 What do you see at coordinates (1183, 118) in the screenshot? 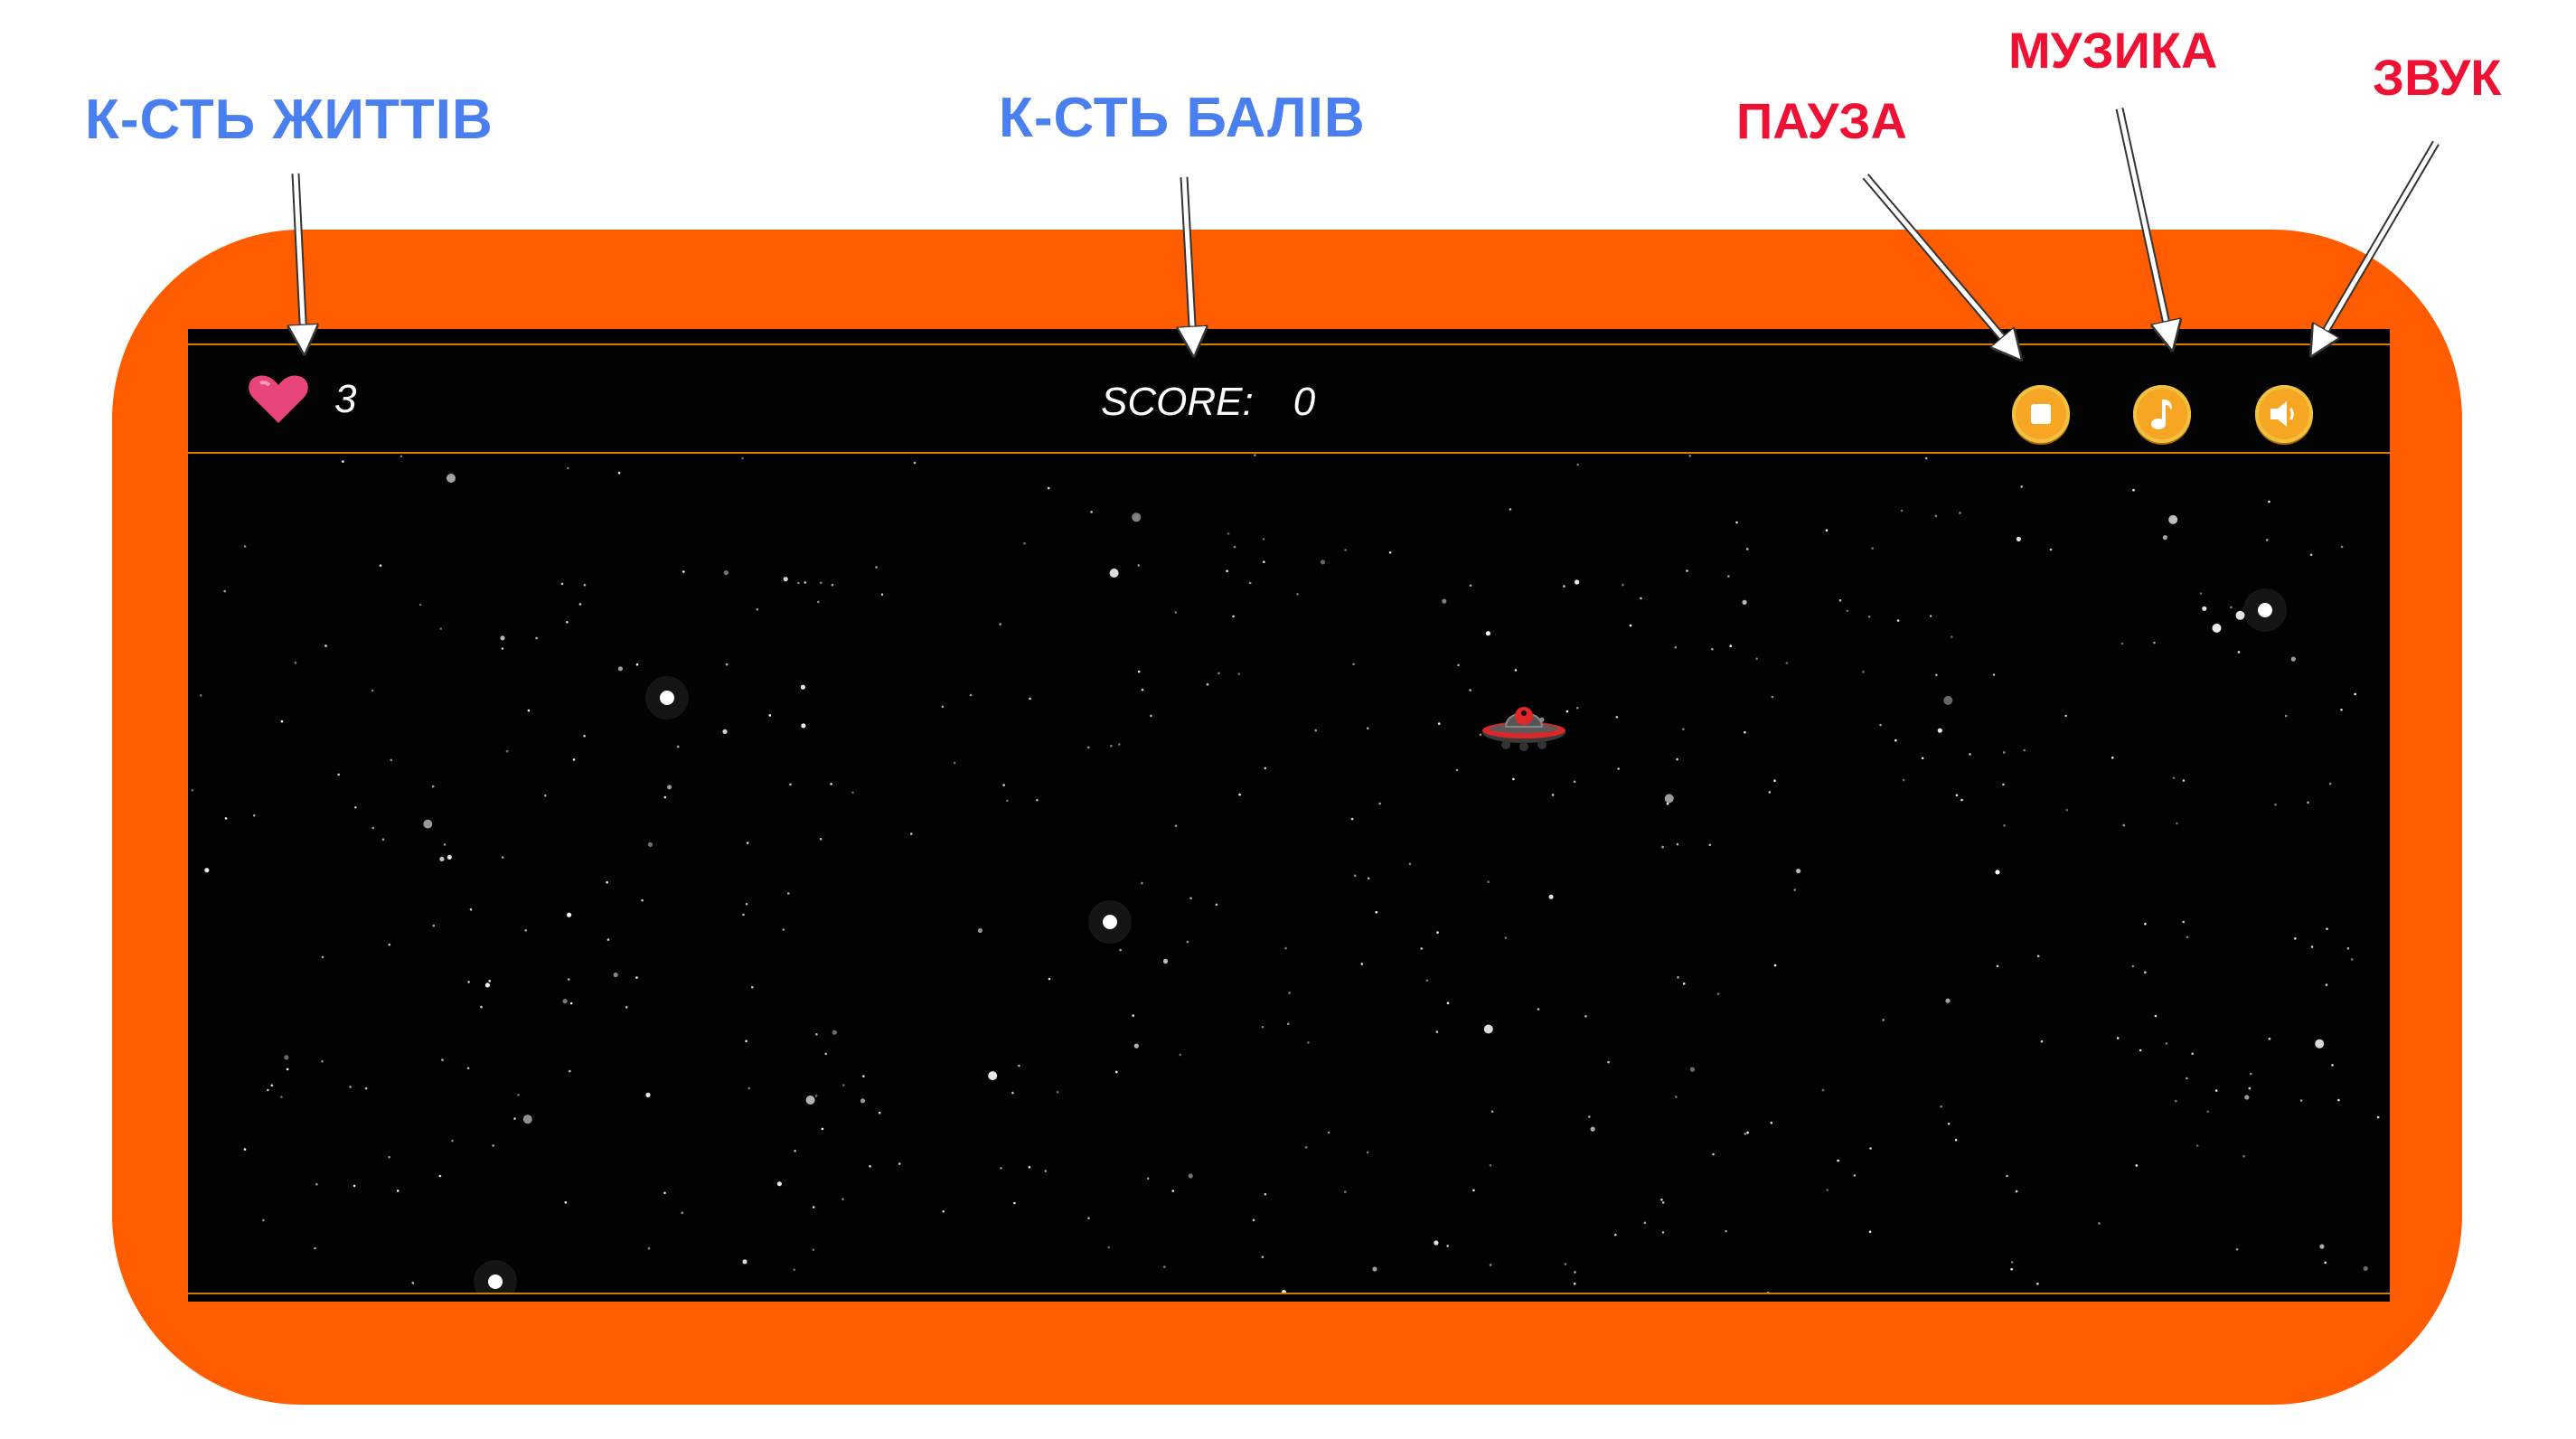
I see `annotation-score-label: К-СТЬ БАЛІВ` at bounding box center [1183, 118].